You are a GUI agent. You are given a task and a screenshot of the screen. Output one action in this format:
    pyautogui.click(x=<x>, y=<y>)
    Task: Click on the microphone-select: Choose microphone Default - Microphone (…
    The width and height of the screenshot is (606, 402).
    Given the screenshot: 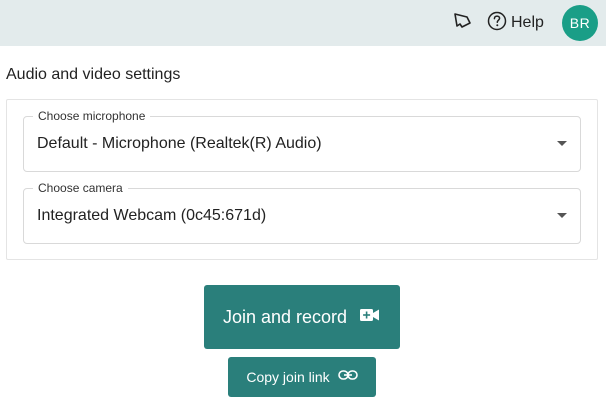 What is the action you would take?
    pyautogui.click(x=302, y=140)
    